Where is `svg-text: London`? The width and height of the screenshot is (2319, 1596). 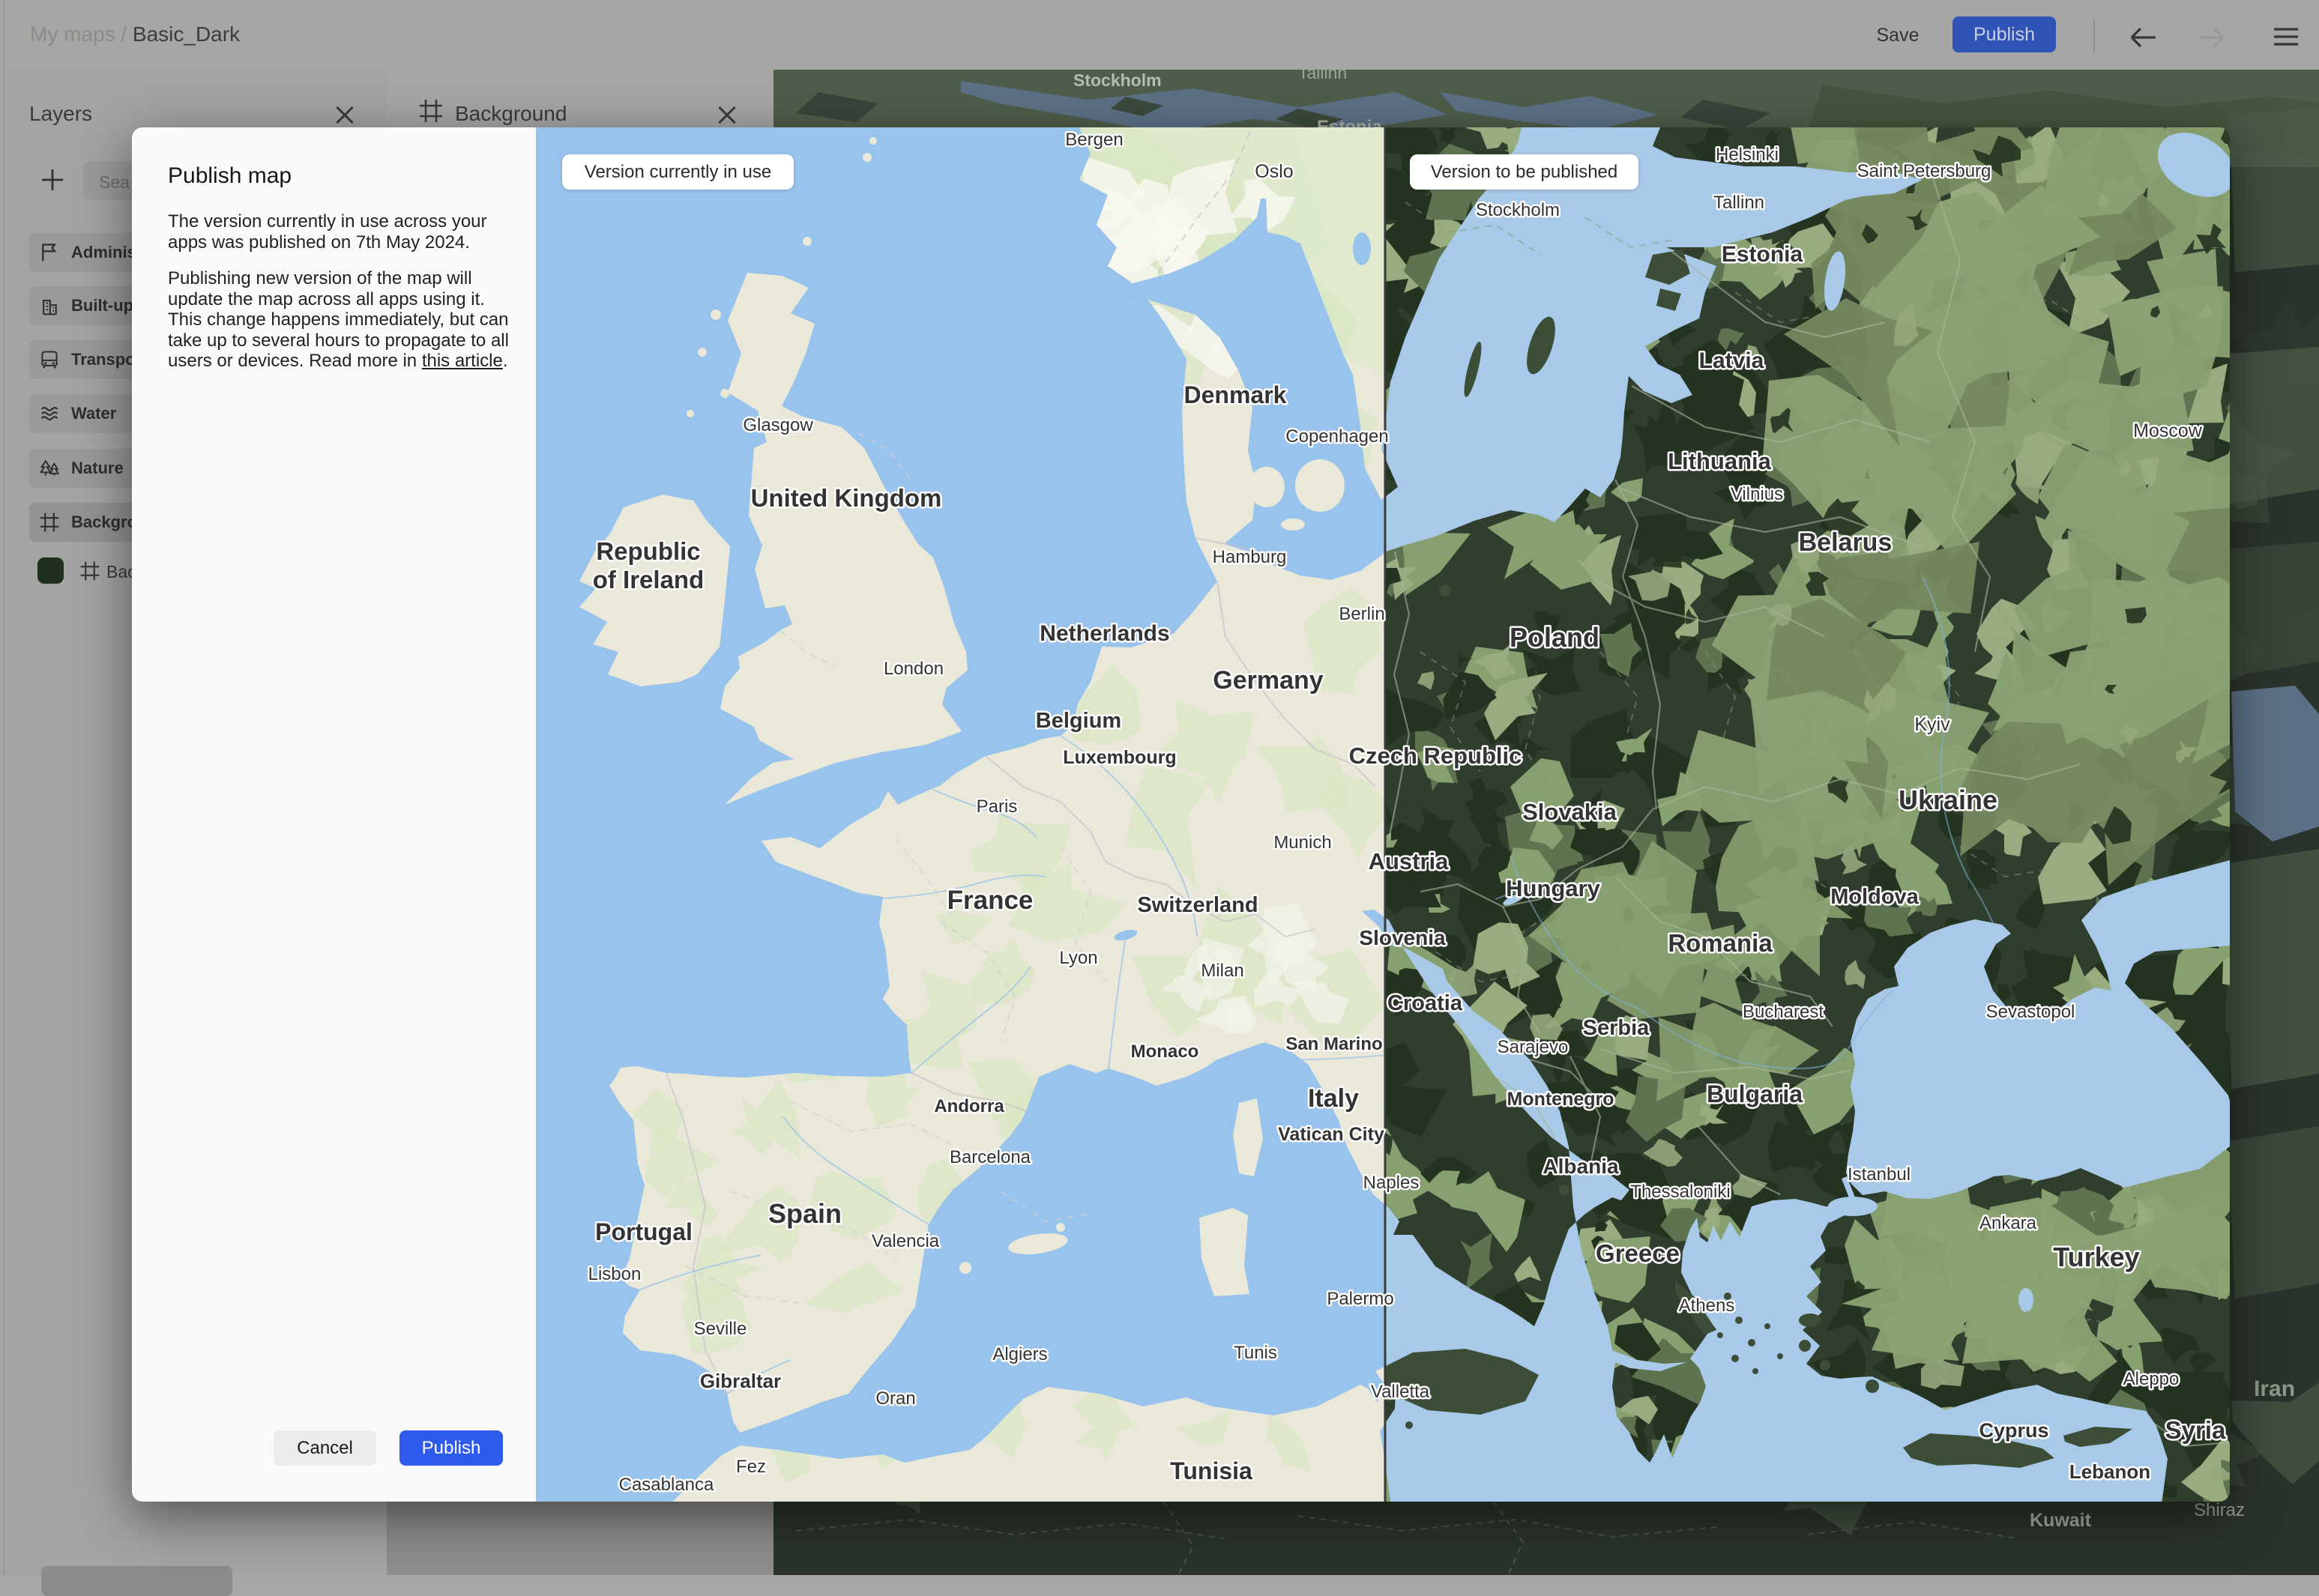 svg-text: London is located at coordinates (914, 669).